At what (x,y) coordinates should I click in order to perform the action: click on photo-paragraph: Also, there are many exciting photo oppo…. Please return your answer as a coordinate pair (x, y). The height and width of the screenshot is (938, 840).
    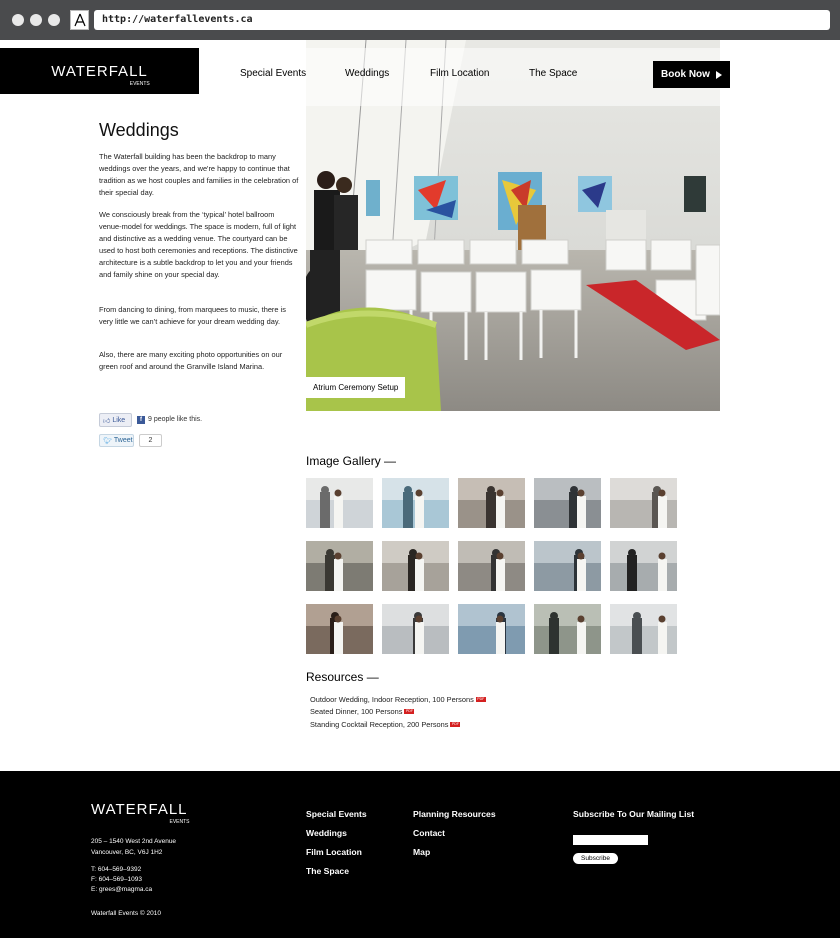
    Looking at the image, I should click on (191, 360).